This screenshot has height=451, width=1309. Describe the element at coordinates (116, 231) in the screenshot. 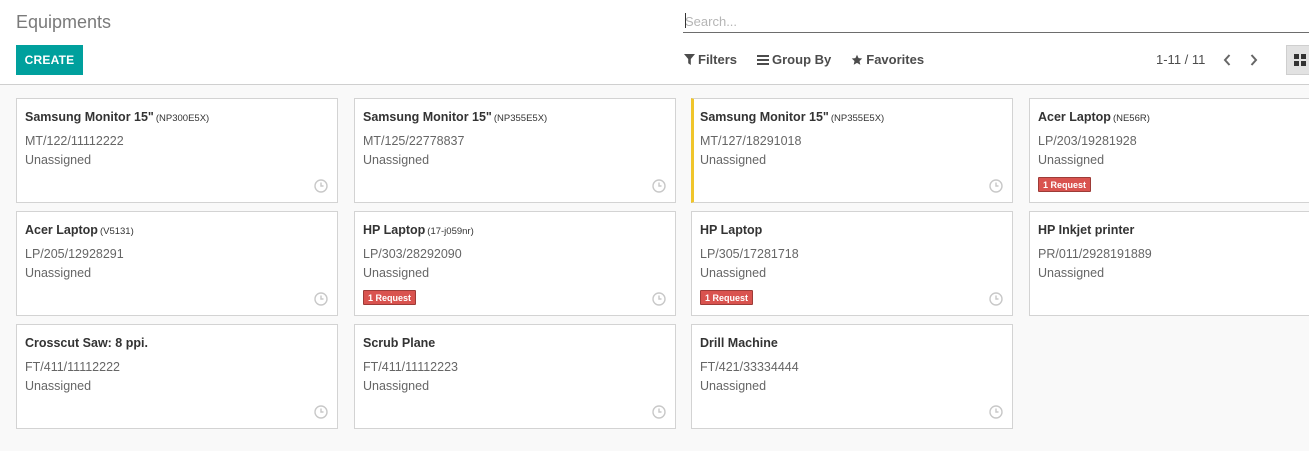

I see `equipment-model: (V5131)` at that location.